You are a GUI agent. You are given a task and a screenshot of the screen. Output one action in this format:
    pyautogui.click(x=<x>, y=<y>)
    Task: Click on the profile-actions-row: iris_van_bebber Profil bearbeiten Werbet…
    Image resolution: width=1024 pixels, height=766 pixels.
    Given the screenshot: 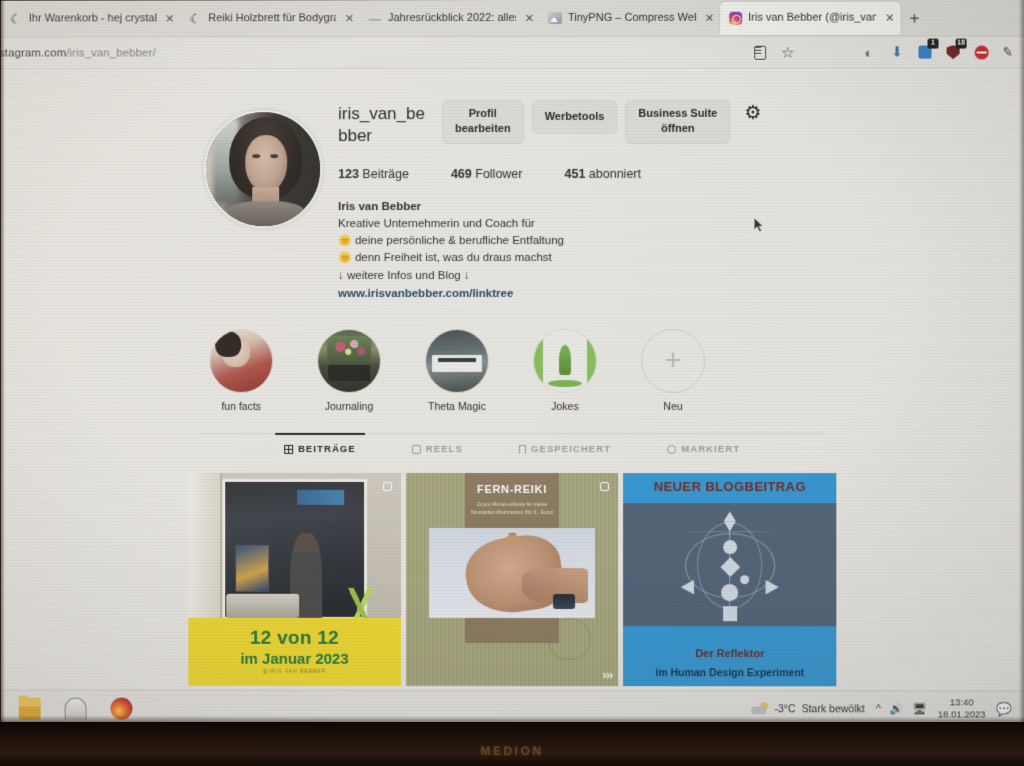 What is the action you would take?
    pyautogui.click(x=587, y=123)
    